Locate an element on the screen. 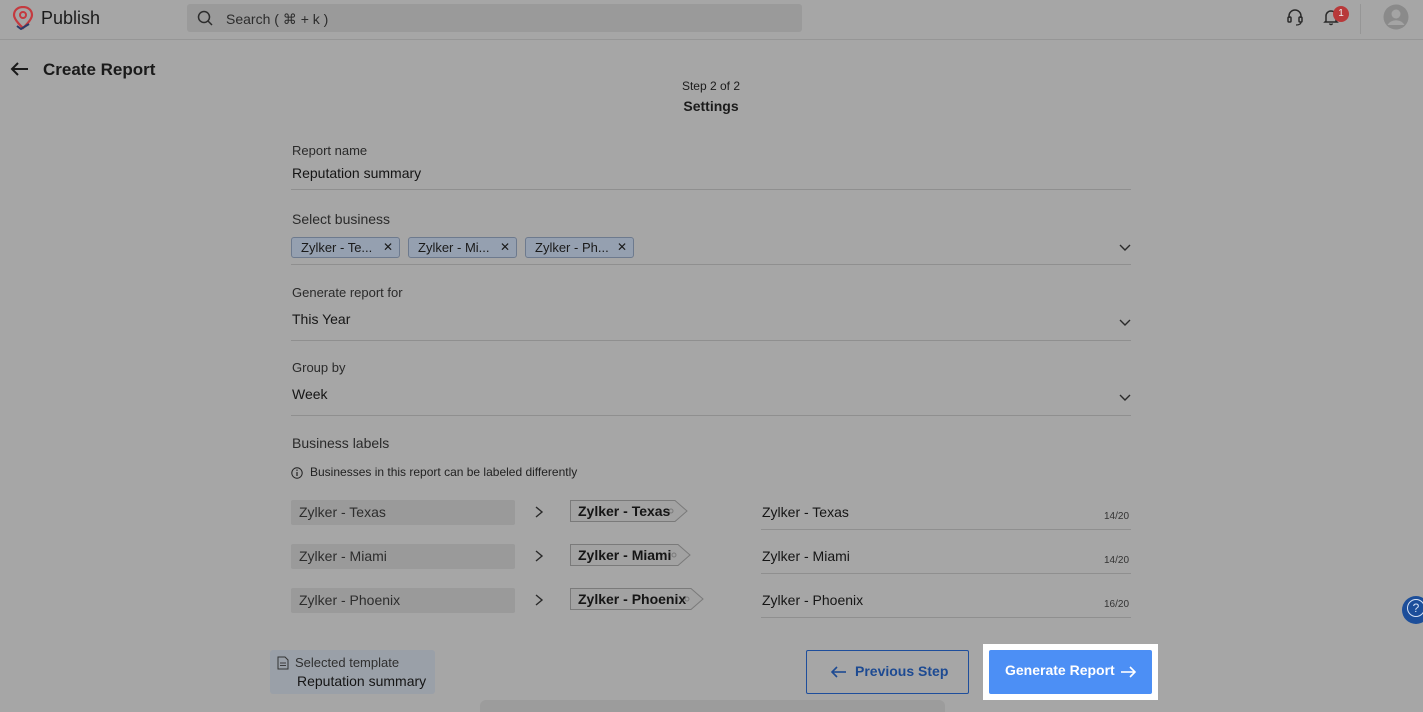  search-icon is located at coordinates (205, 18).